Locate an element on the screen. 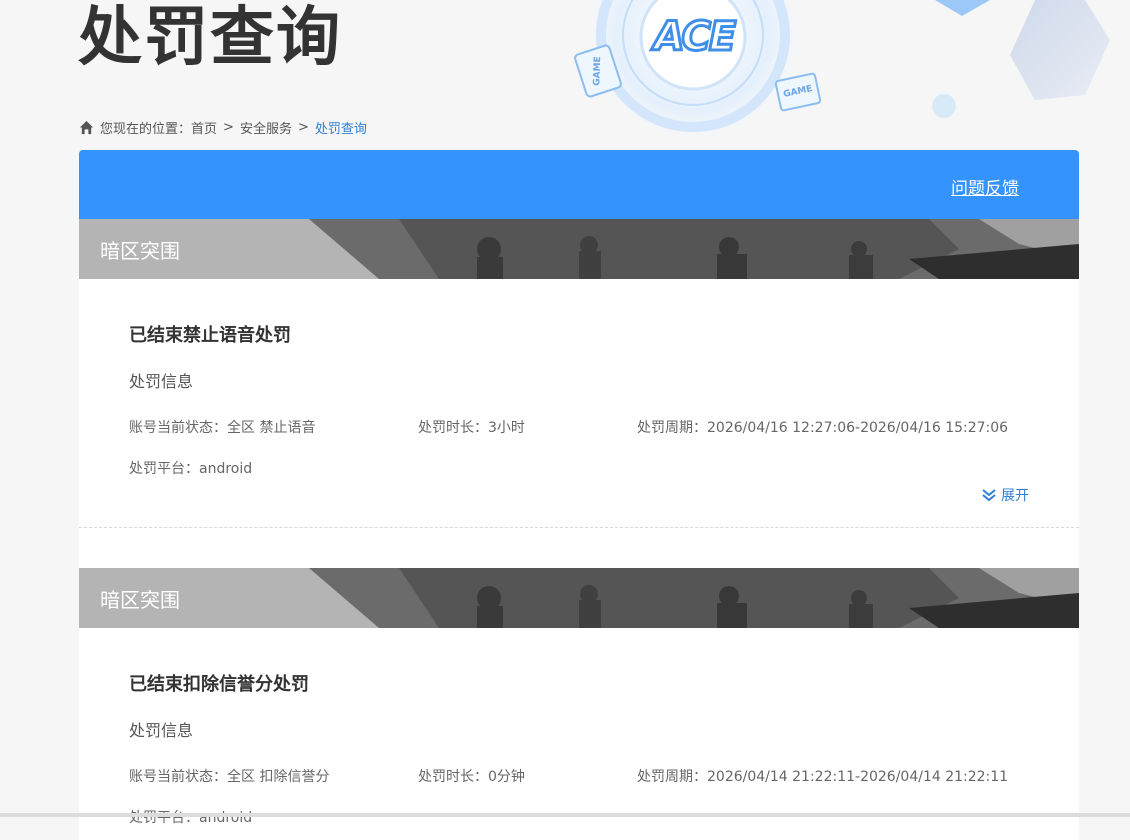 The height and width of the screenshot is (840, 1130). account-status: 账号当前状态：全区 扣除信誉分 is located at coordinates (229, 776).